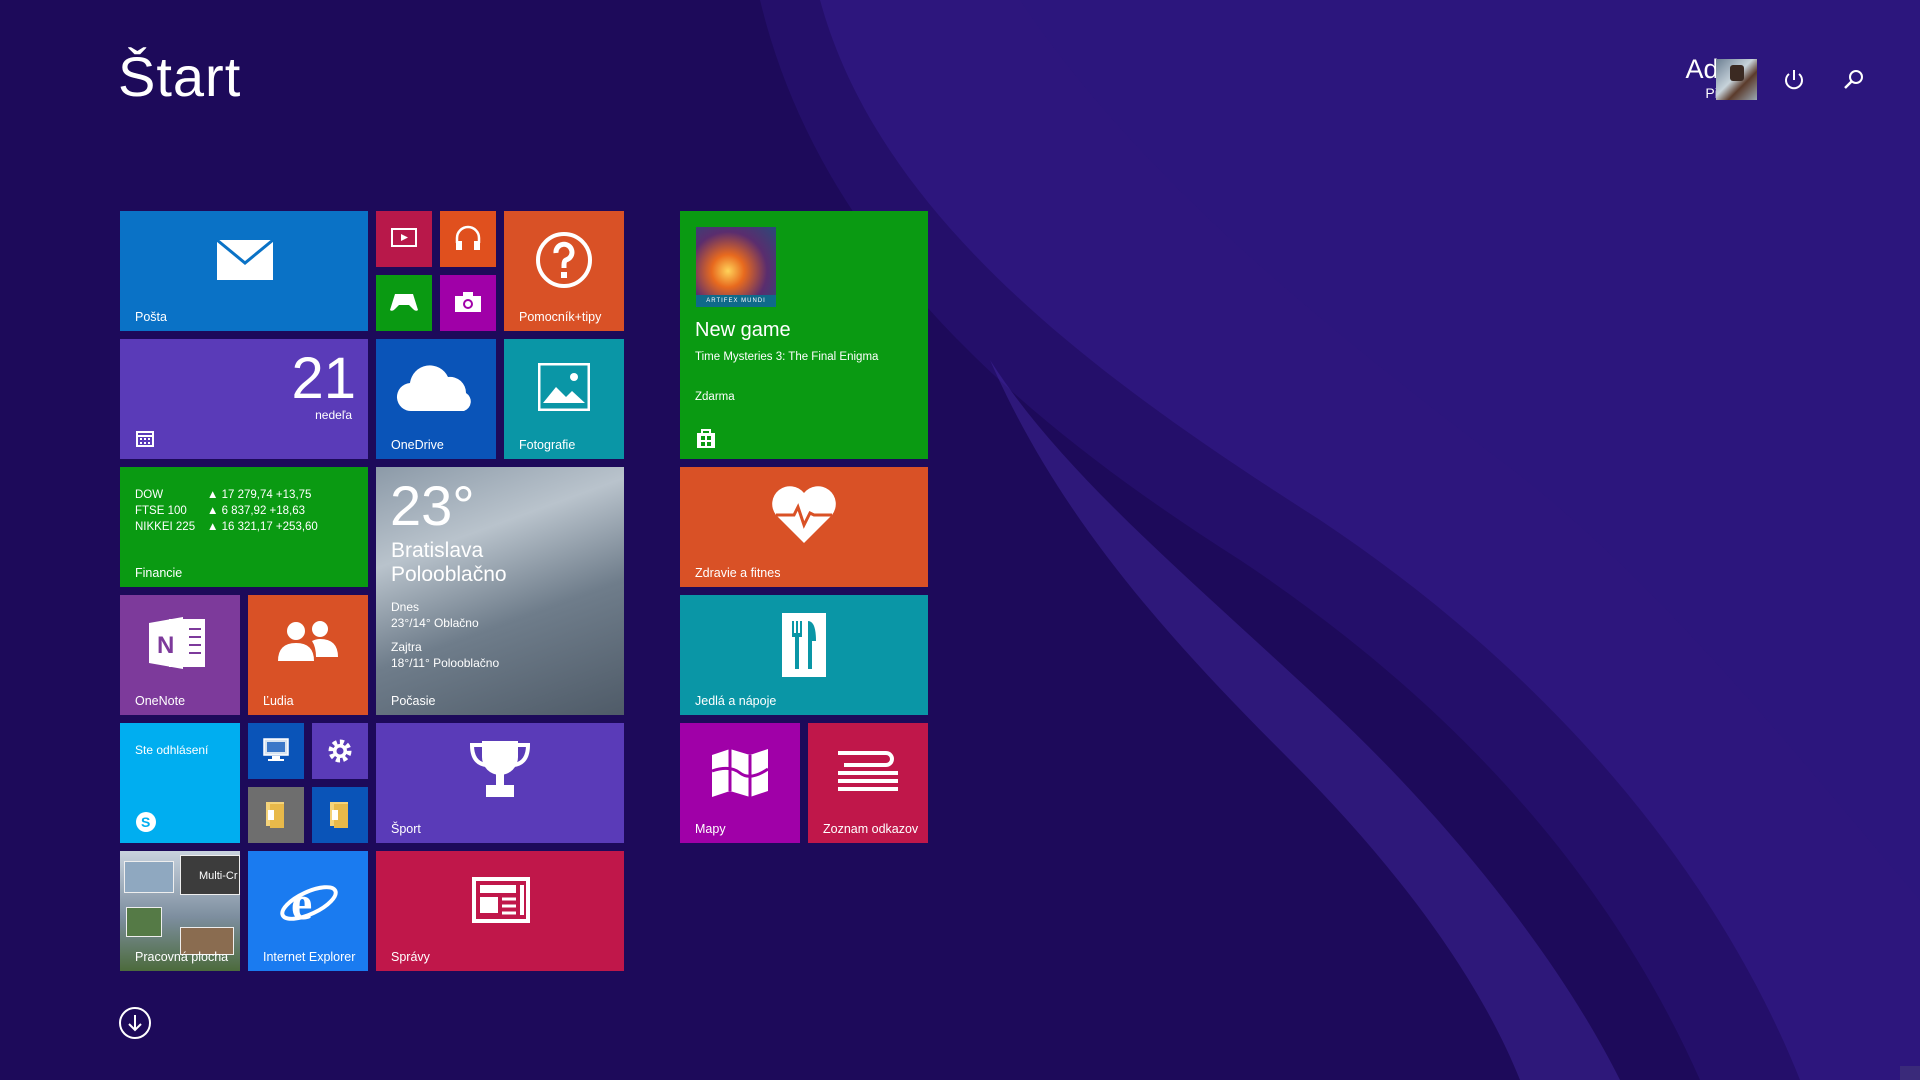 This screenshot has height=1080, width=1920. I want to click on tile-sport: Šport, so click(500, 783).